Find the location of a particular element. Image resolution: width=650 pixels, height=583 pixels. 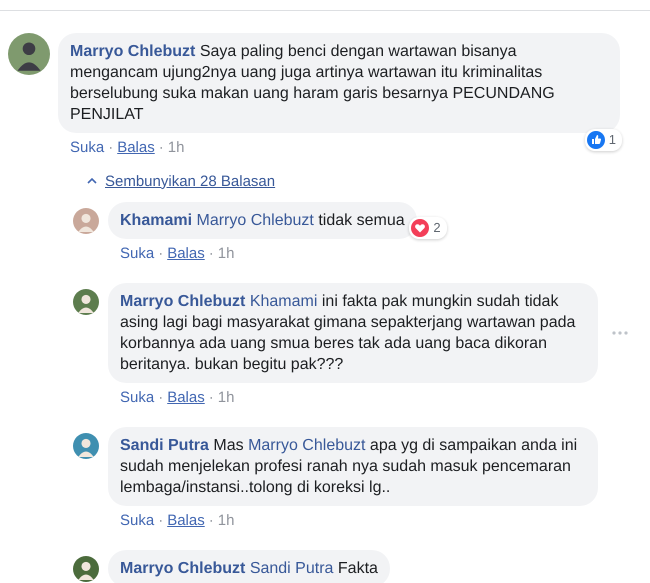

mention-link: Sandi Putra is located at coordinates (292, 568).